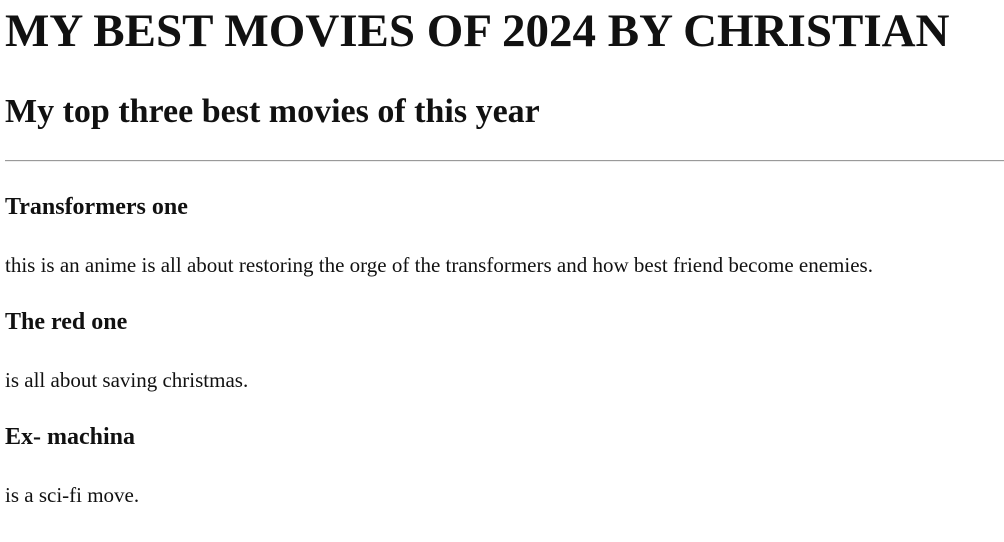  What do you see at coordinates (70, 437) in the screenshot?
I see `movie-title: Ex- machina` at bounding box center [70, 437].